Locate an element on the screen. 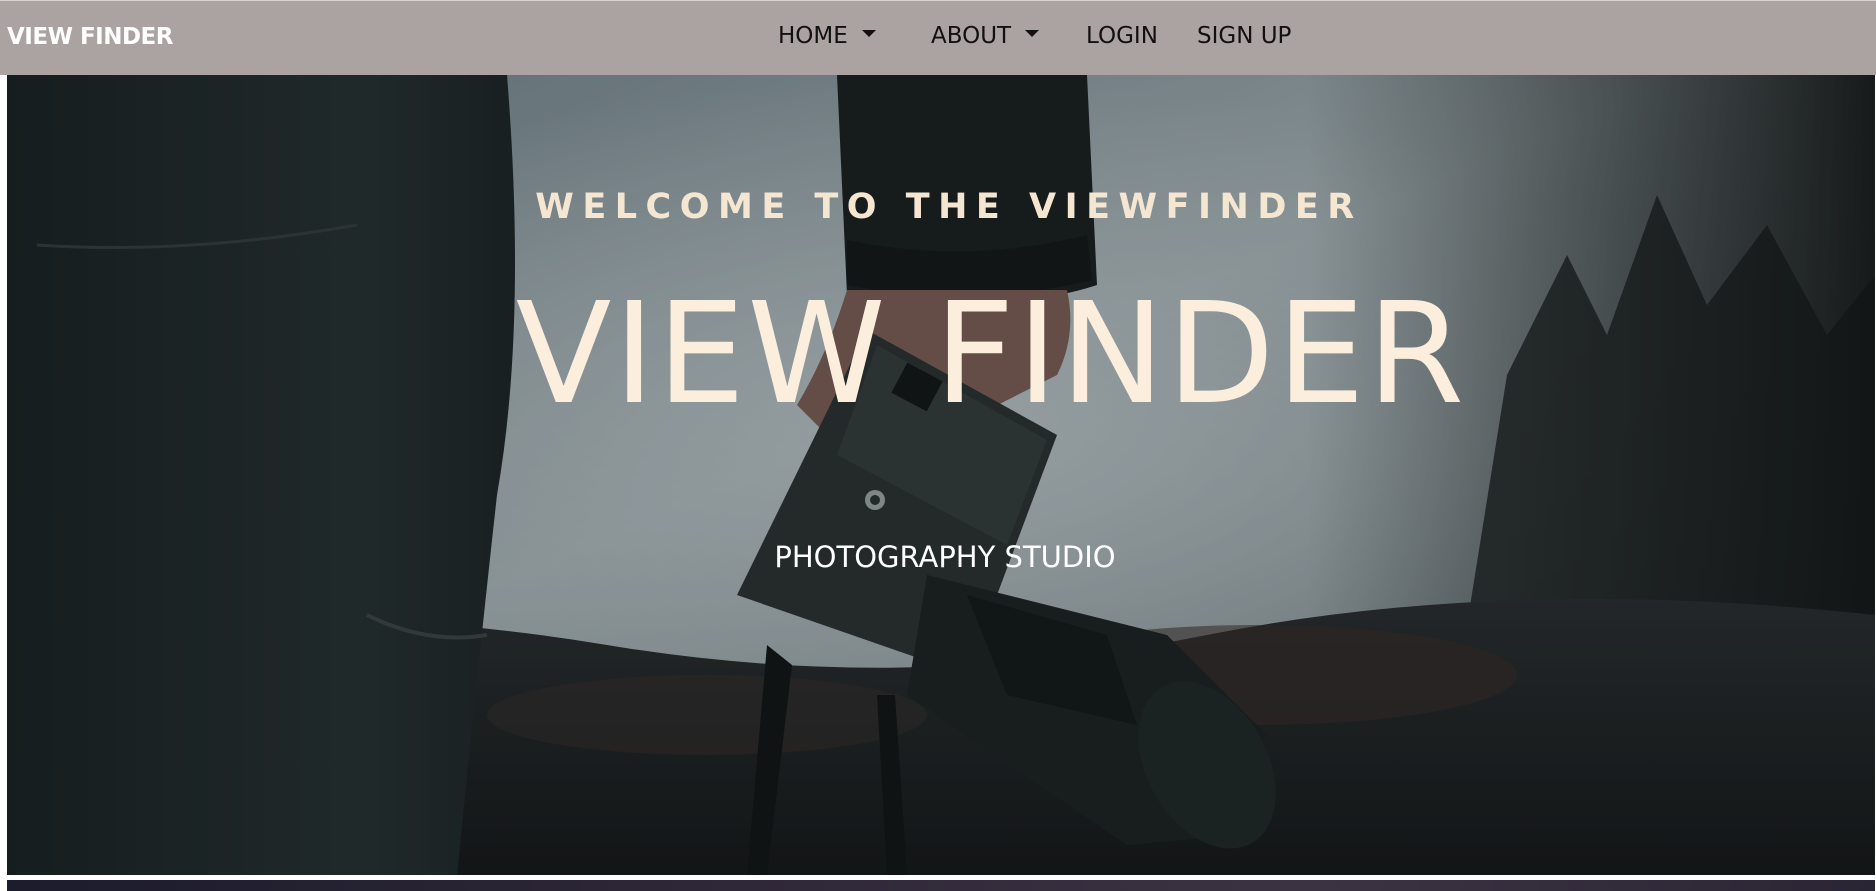 This screenshot has height=891, width=1876. nav-home-dropdown: HOME is located at coordinates (827, 36).